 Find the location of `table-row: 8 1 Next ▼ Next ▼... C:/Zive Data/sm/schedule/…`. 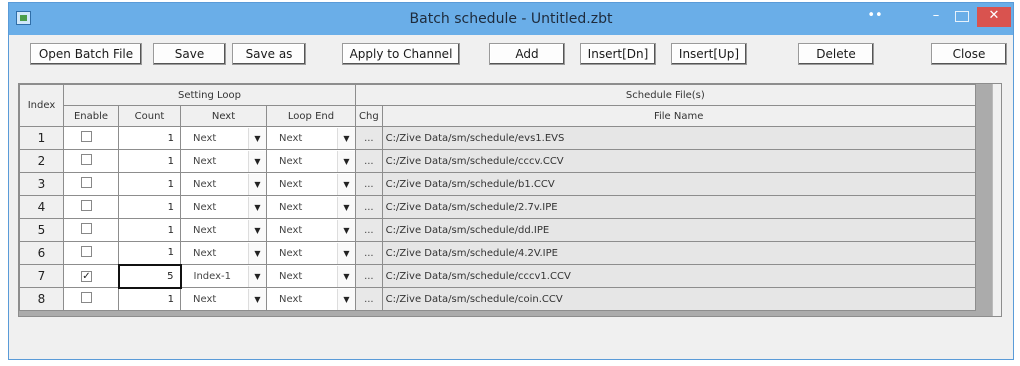

table-row: 8 1 Next ▼ Next ▼... C:/Zive Data/sm/schedule/… is located at coordinates (497, 299).